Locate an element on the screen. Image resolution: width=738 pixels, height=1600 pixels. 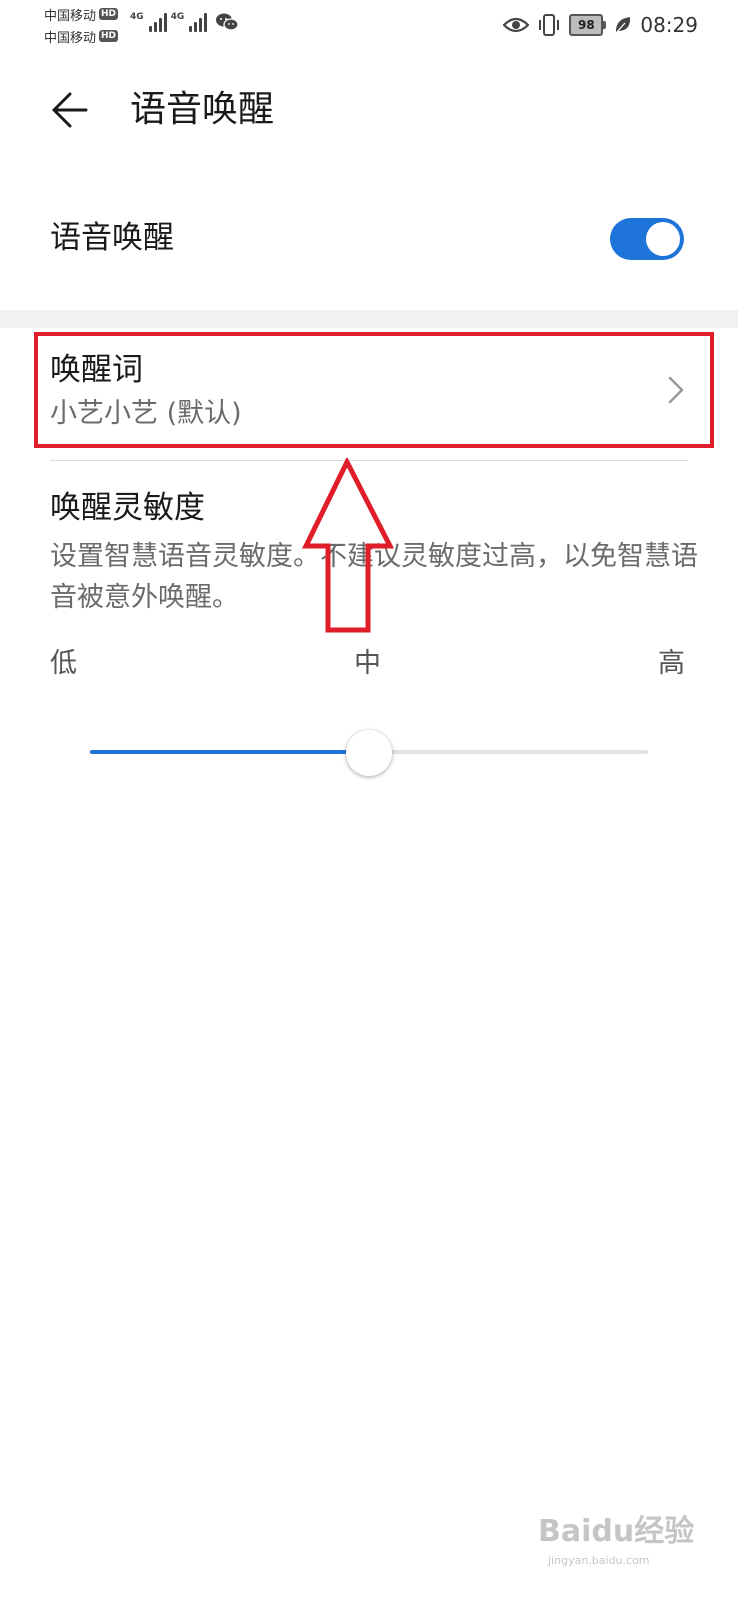
slider-thumb is located at coordinates (369, 753).